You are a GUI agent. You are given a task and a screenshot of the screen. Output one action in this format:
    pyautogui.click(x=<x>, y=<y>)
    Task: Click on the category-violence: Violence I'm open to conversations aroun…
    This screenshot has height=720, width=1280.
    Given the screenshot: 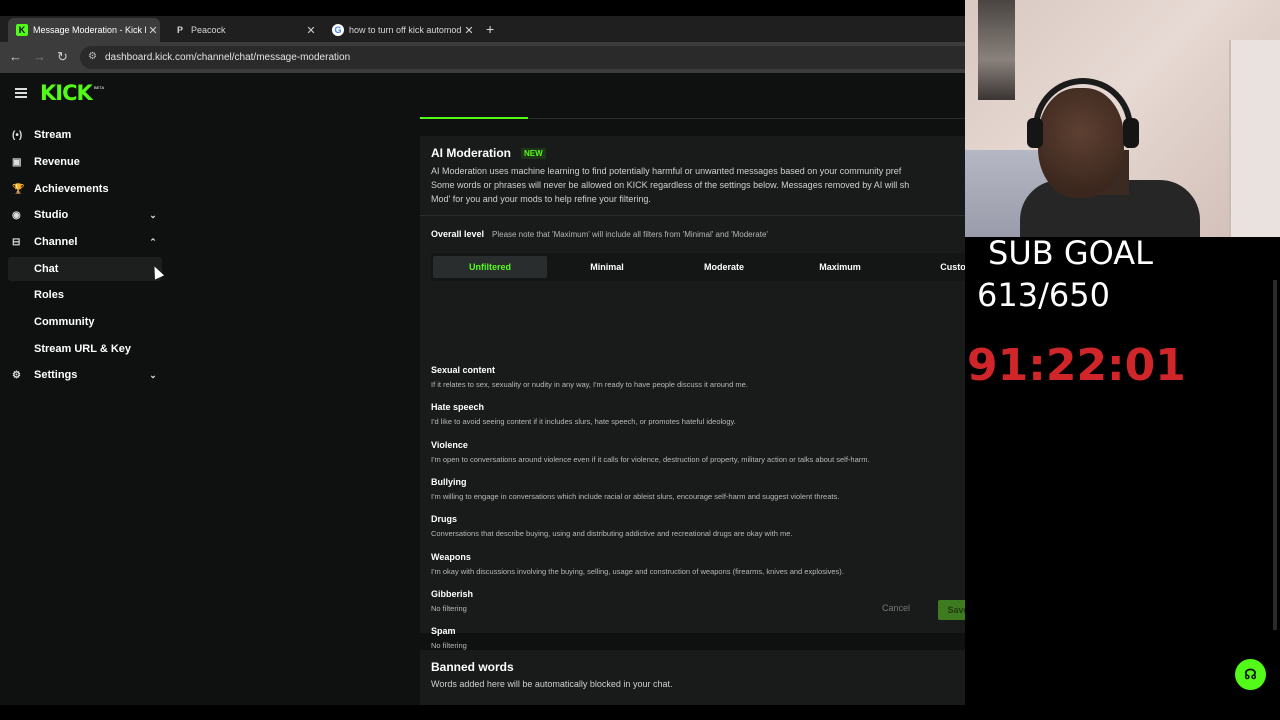 What is the action you would take?
    pyautogui.click(x=650, y=452)
    